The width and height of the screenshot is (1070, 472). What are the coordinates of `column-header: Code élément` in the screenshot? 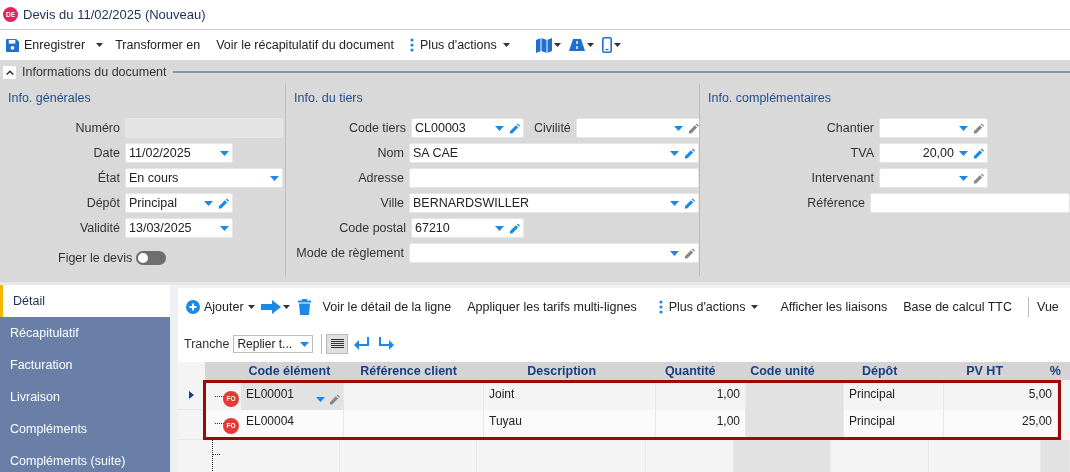 It's located at (289, 371).